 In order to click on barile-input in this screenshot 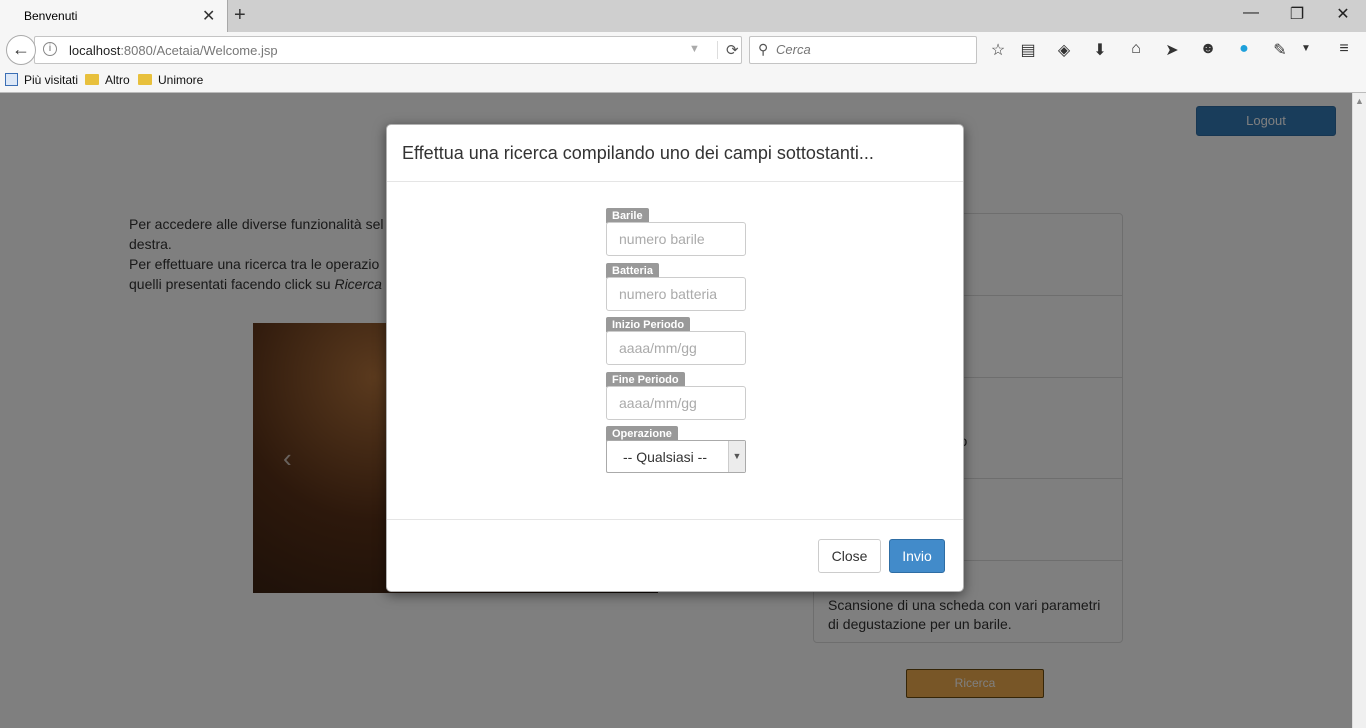, I will do `click(676, 239)`.